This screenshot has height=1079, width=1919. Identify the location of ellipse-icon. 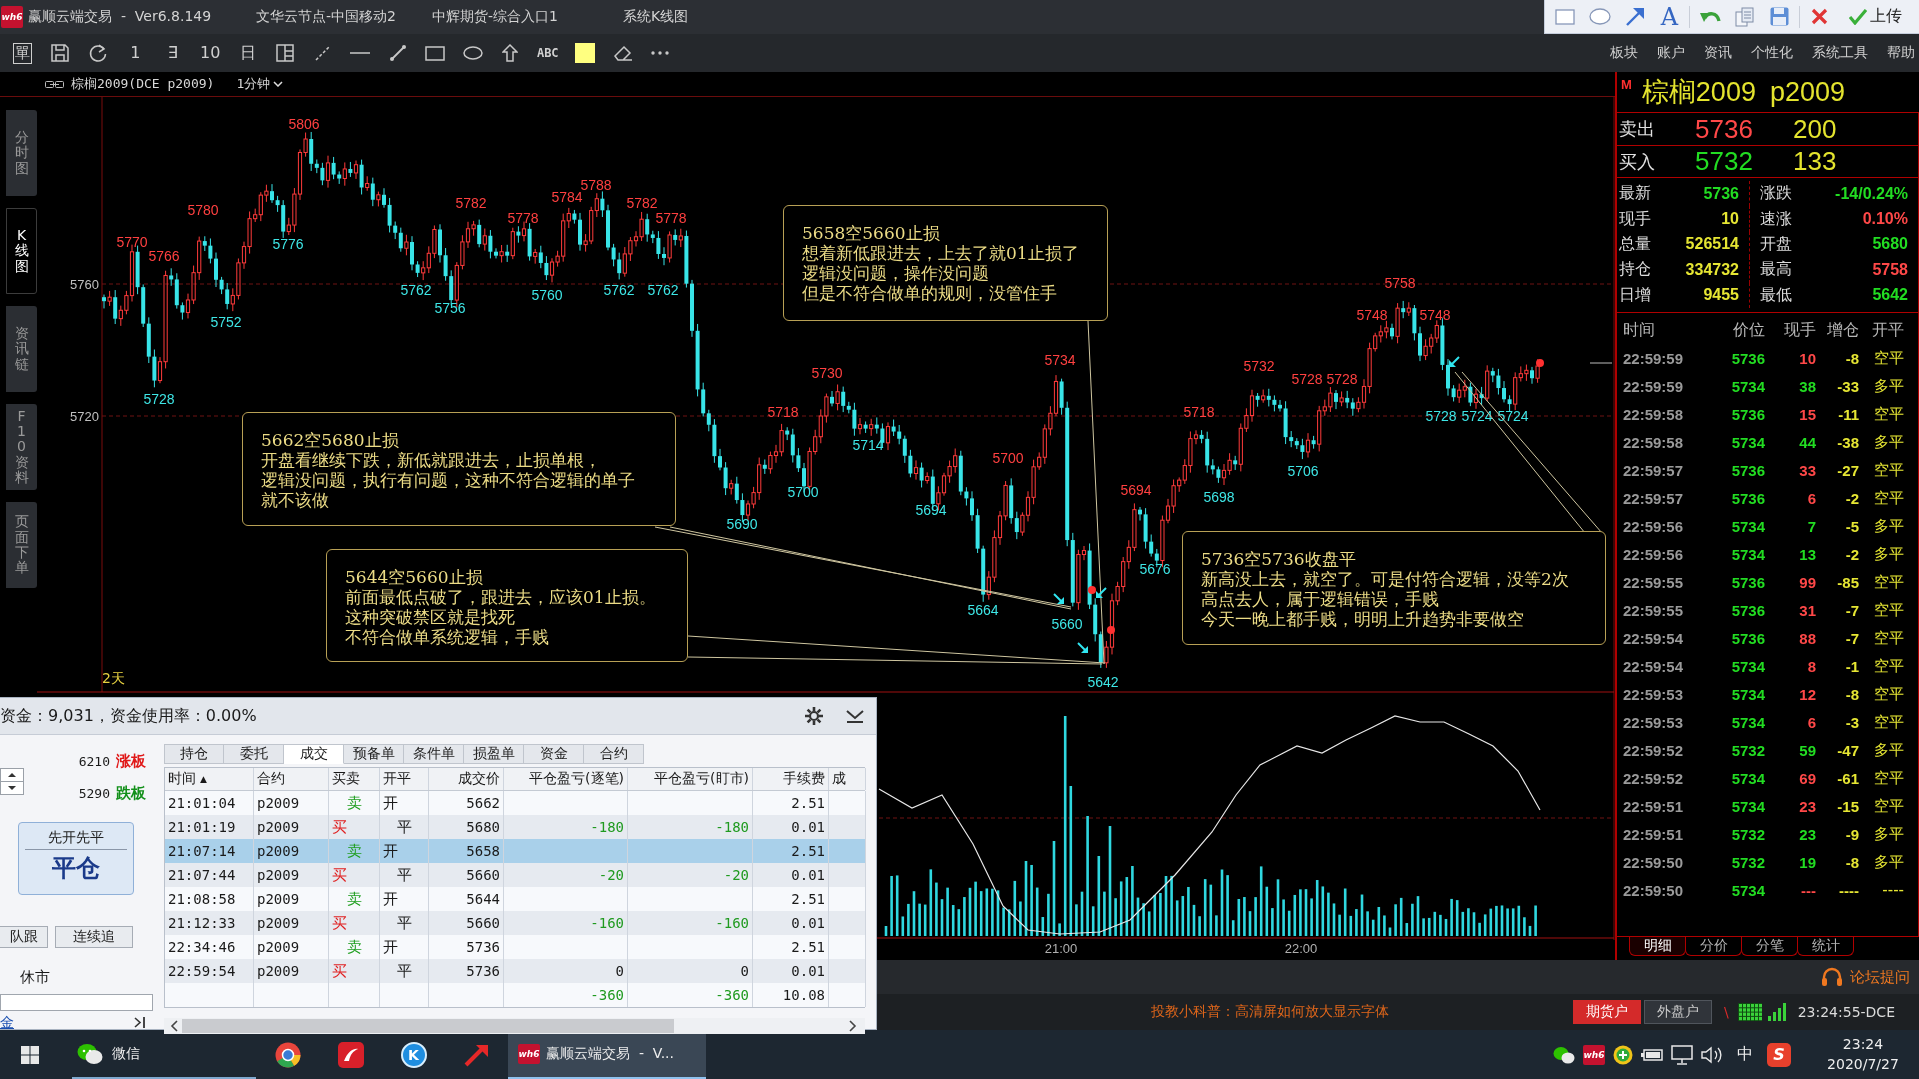
(472, 53).